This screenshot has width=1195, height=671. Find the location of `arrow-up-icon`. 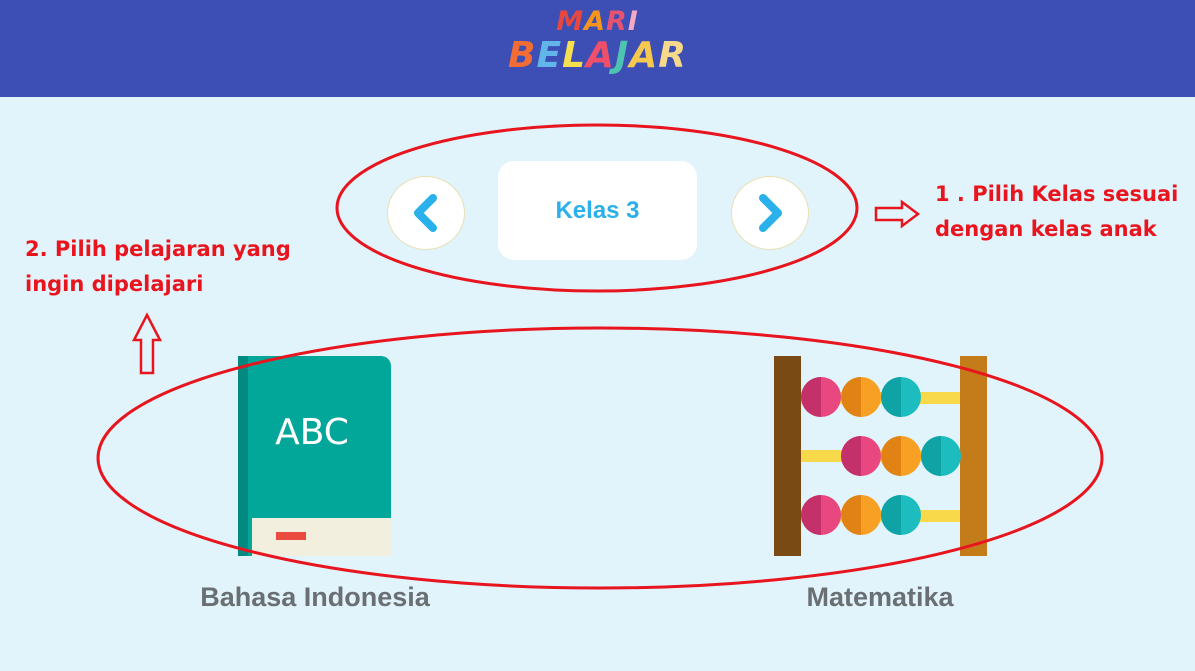

arrow-up-icon is located at coordinates (147, 343).